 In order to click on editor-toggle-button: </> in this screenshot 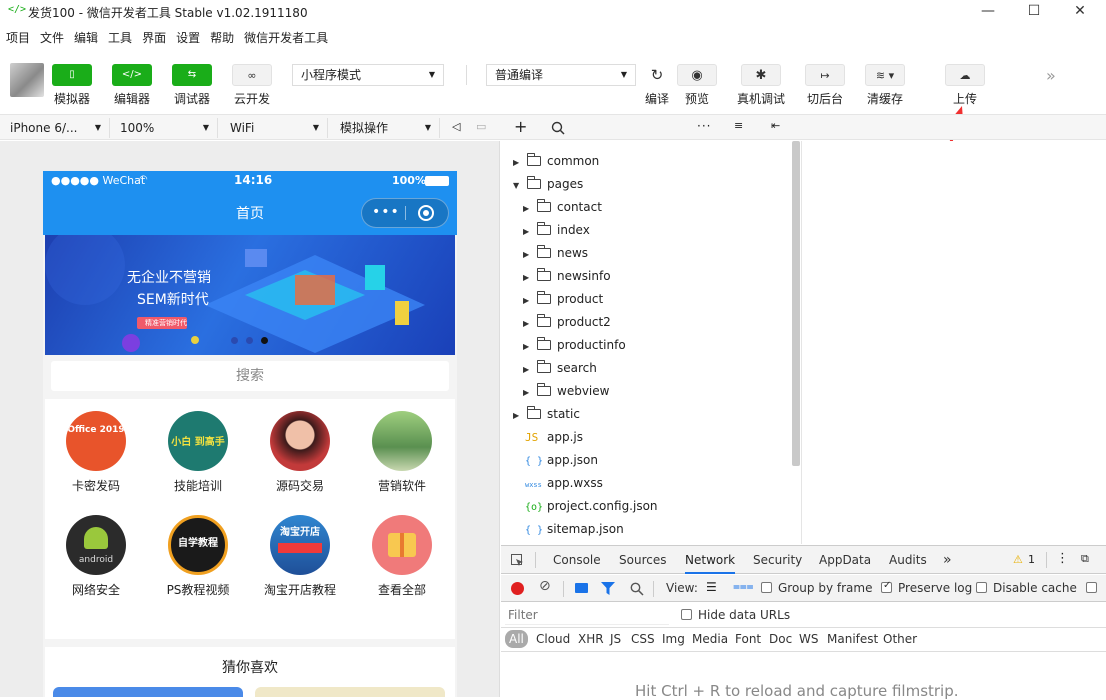, I will do `click(132, 75)`.